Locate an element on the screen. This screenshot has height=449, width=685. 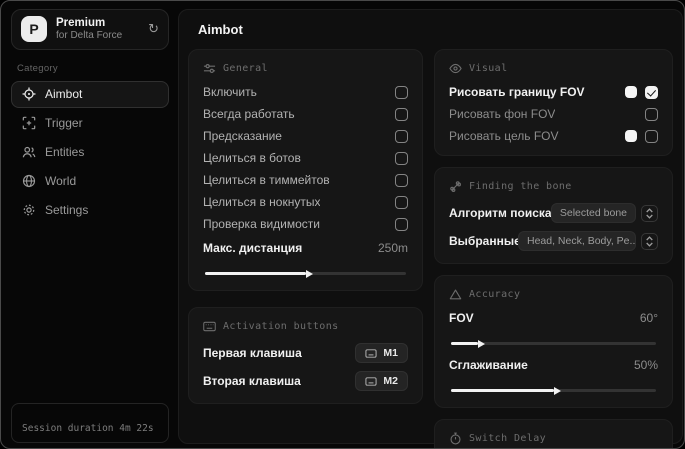
setting-row-max-distance: Макс. дистанция 250m is located at coordinates (305, 248).